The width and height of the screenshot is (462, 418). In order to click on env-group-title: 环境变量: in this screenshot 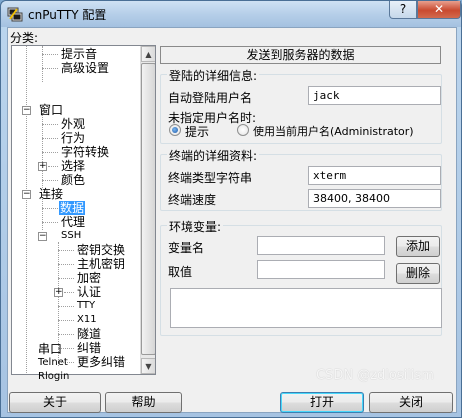, I will do `click(195, 226)`.